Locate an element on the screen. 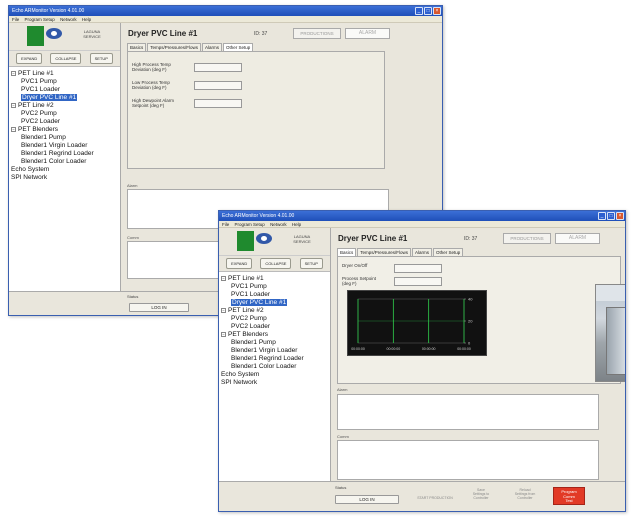 The height and width of the screenshot is (516, 631). reload-settings-button: Reload Settings from Controller is located at coordinates (525, 494).